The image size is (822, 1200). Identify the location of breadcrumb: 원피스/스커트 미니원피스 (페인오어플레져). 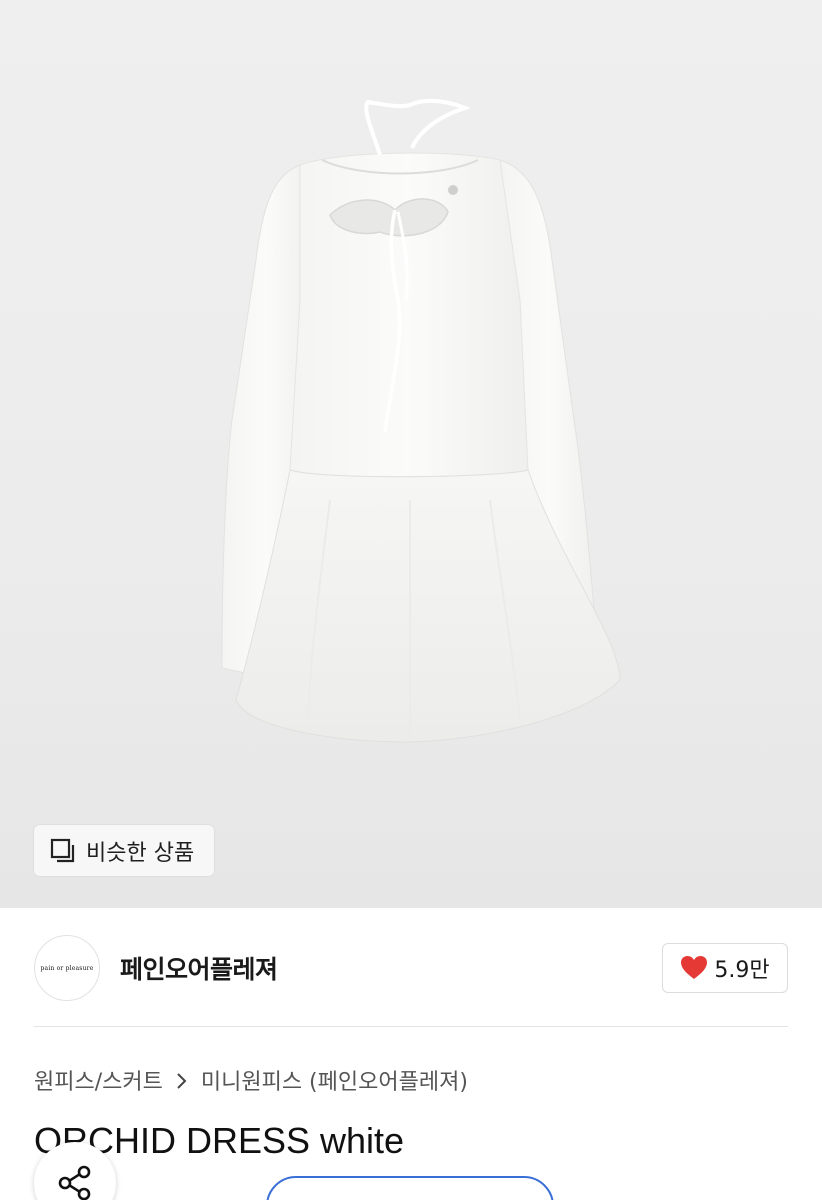
(251, 1080).